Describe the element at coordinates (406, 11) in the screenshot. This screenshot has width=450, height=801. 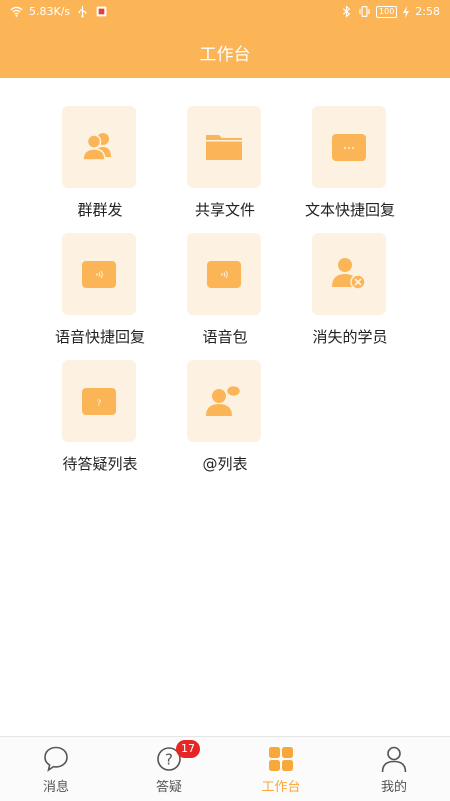
I see `charging-icon` at that location.